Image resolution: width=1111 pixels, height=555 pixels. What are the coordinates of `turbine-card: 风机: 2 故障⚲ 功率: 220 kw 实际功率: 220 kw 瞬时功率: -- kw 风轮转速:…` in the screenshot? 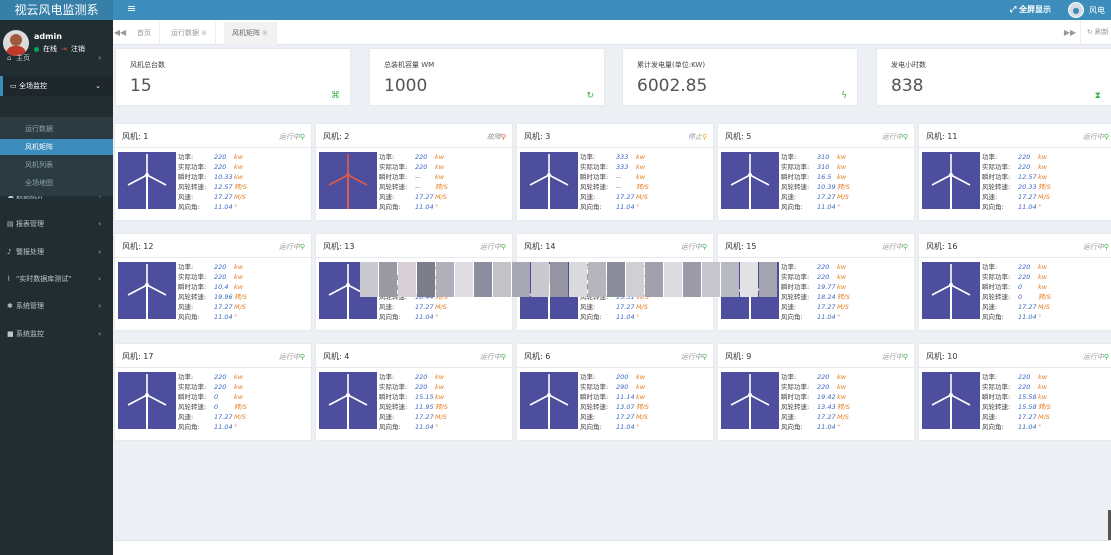 It's located at (414, 172).